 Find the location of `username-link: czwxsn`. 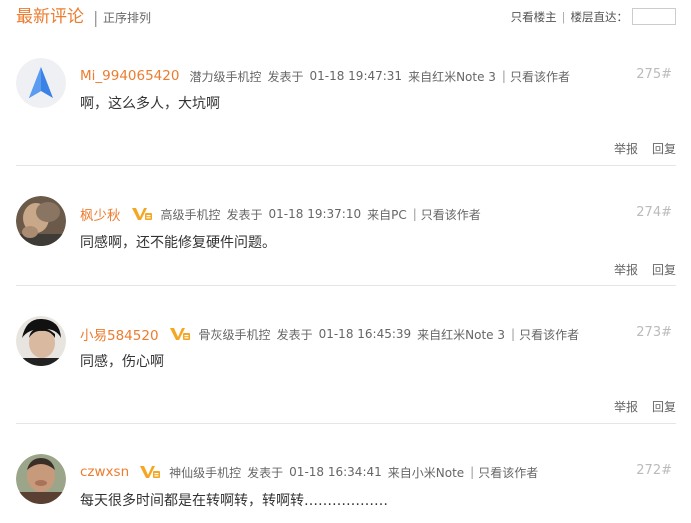

username-link: czwxsn is located at coordinates (104, 472).